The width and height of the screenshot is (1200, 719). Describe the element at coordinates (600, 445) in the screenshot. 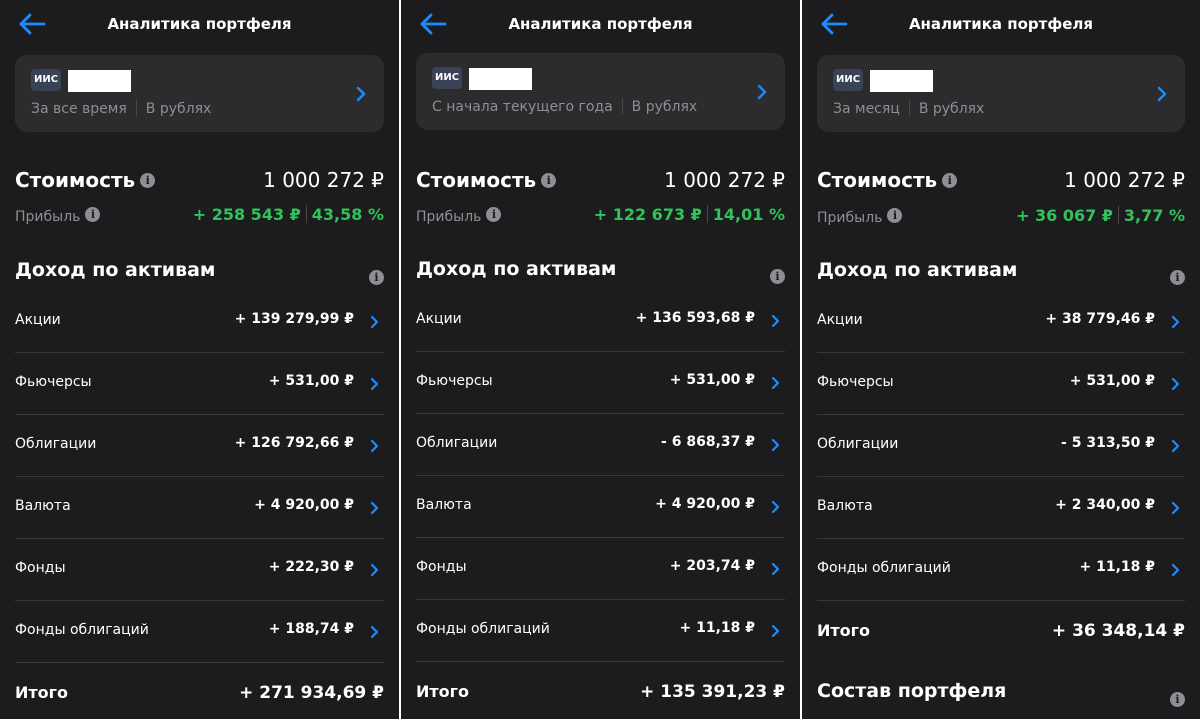

I see `asset-row-bonds: Облигации - 6 868,37 ₽` at that location.